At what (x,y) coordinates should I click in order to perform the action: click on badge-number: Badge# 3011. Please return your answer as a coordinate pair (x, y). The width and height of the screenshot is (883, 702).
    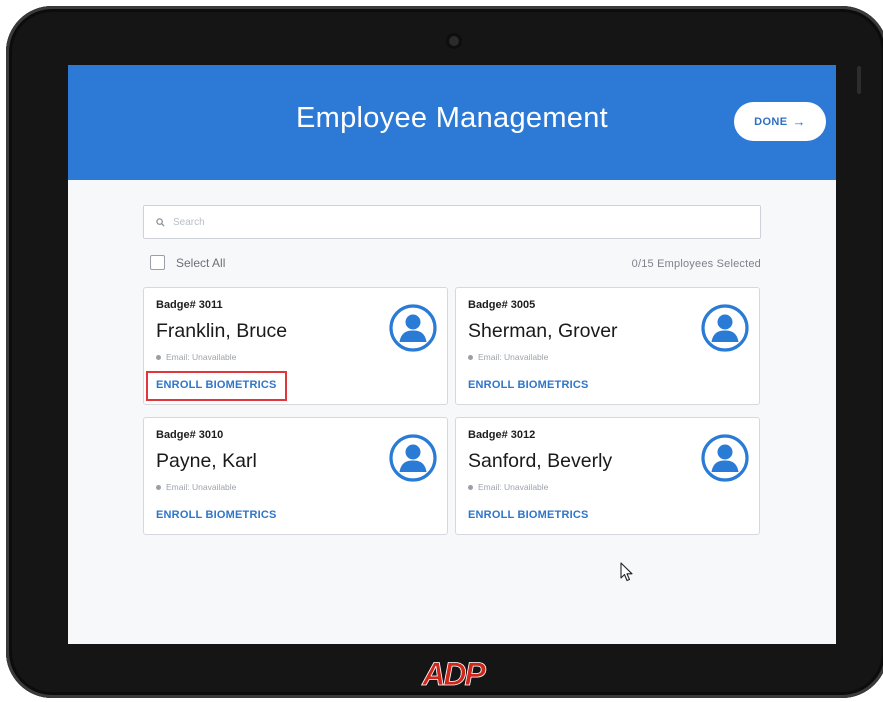
    Looking at the image, I should click on (189, 305).